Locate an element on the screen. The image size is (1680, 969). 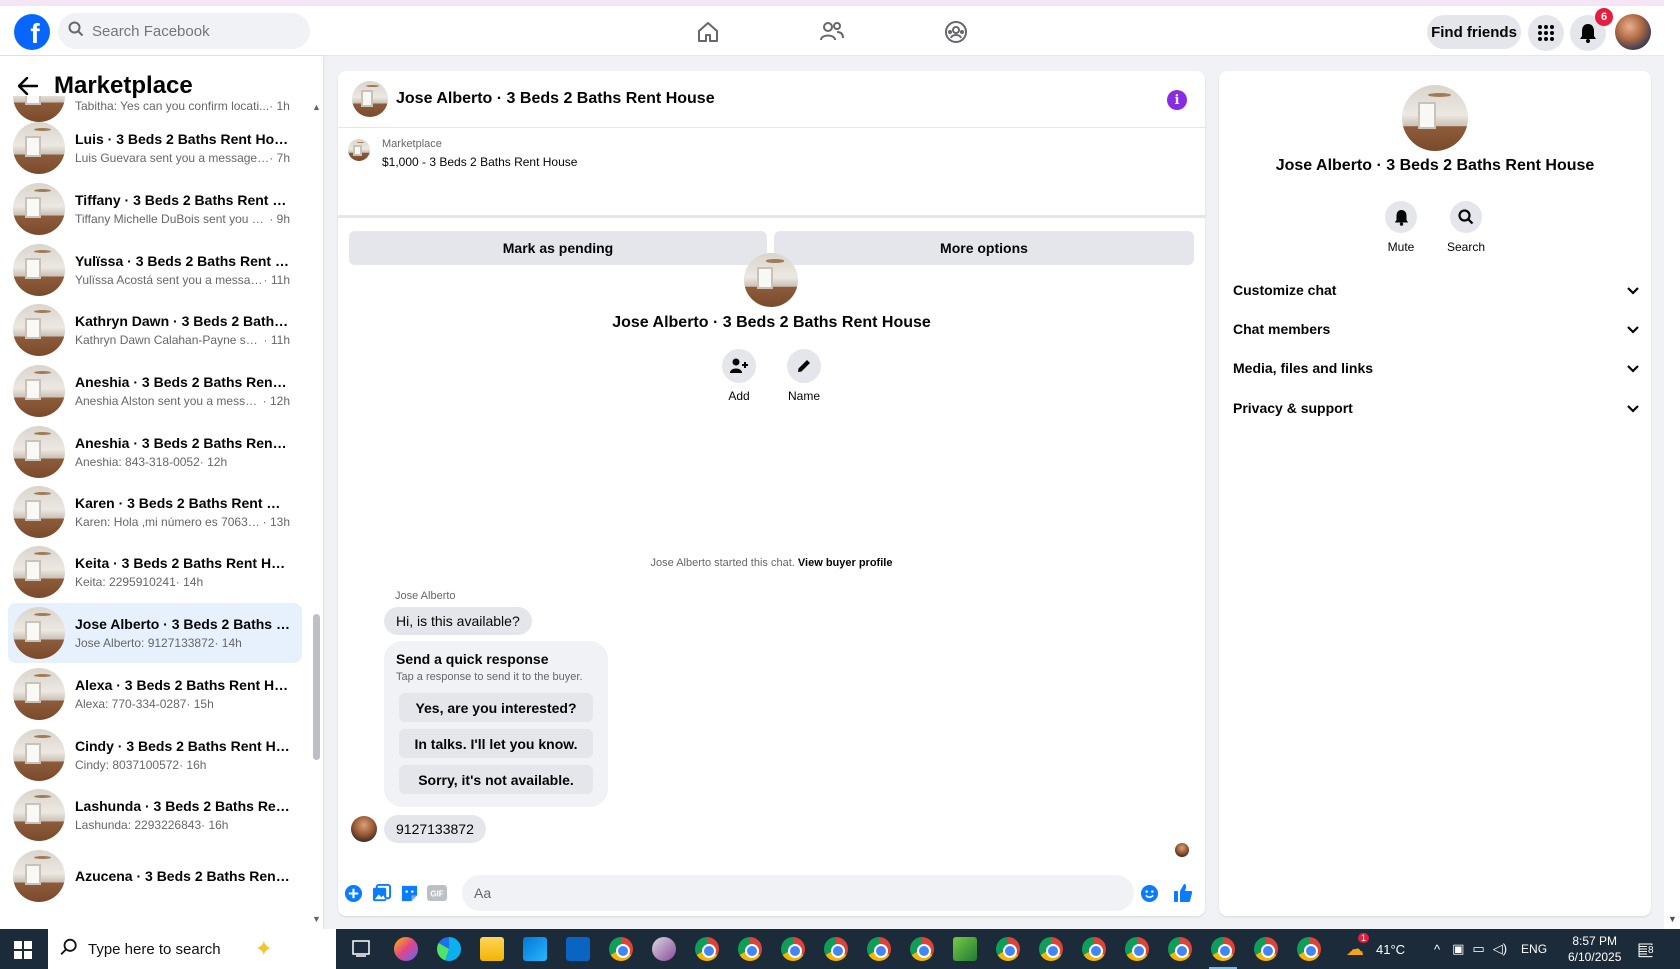
view-buyer-profile-link: View buyer profile is located at coordinates (845, 563).